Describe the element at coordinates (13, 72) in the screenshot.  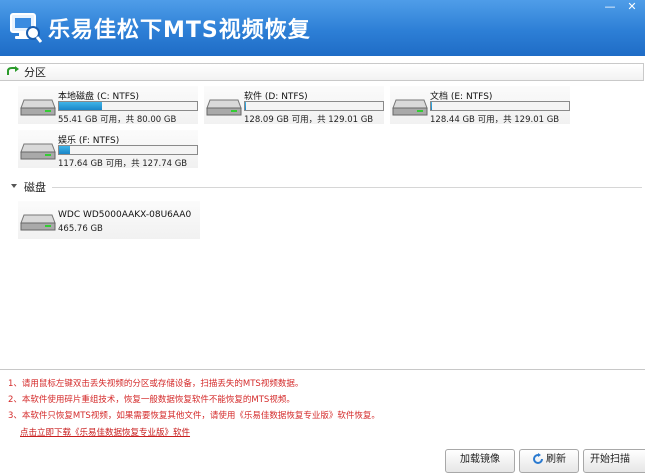
I see `refresh-arrow-icon` at that location.